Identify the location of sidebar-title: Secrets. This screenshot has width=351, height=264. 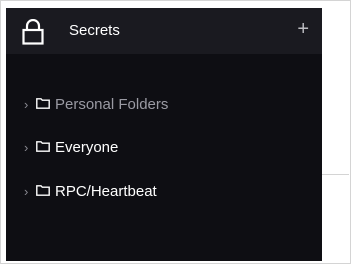
(94, 30).